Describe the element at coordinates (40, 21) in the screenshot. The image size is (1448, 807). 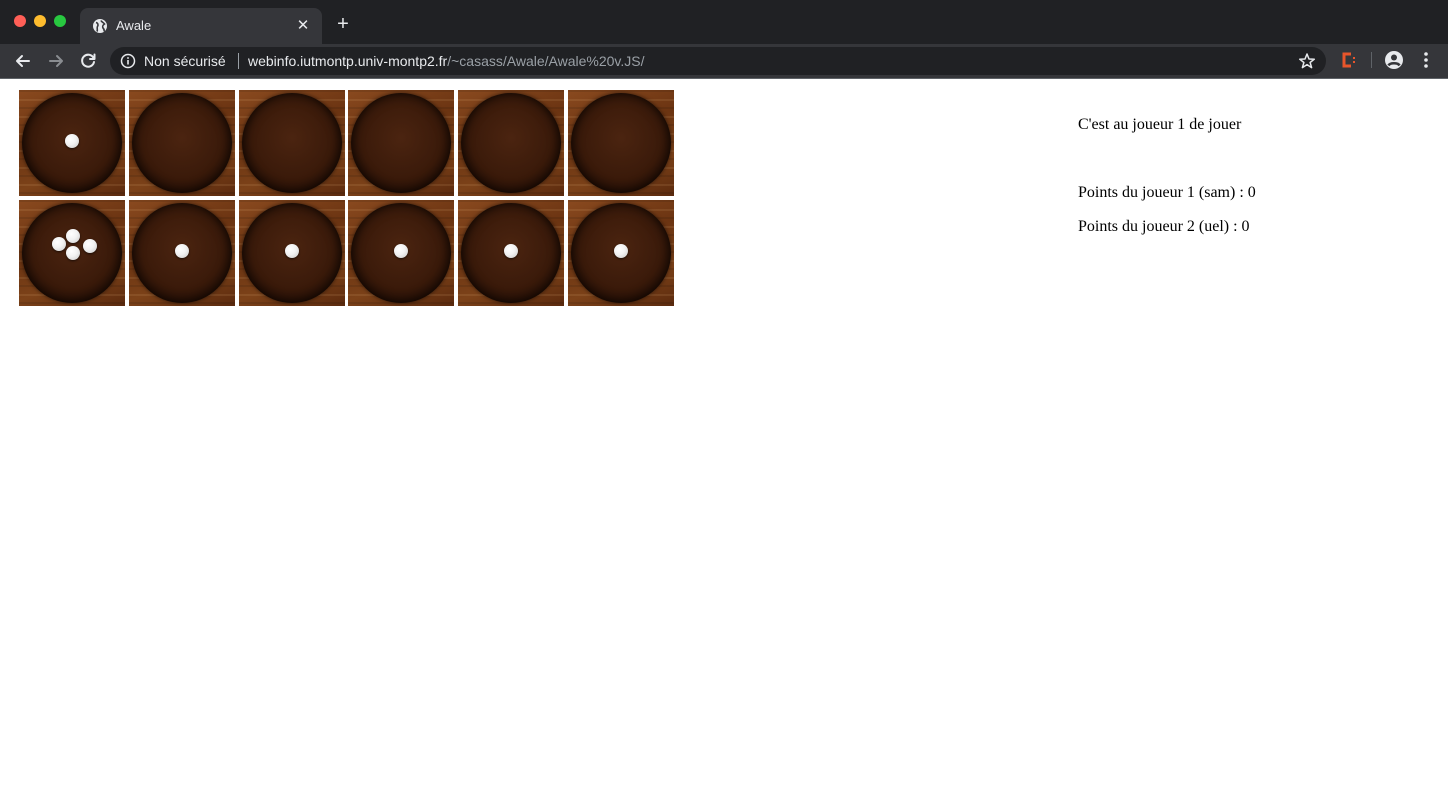
I see `minimize-window-icon` at that location.